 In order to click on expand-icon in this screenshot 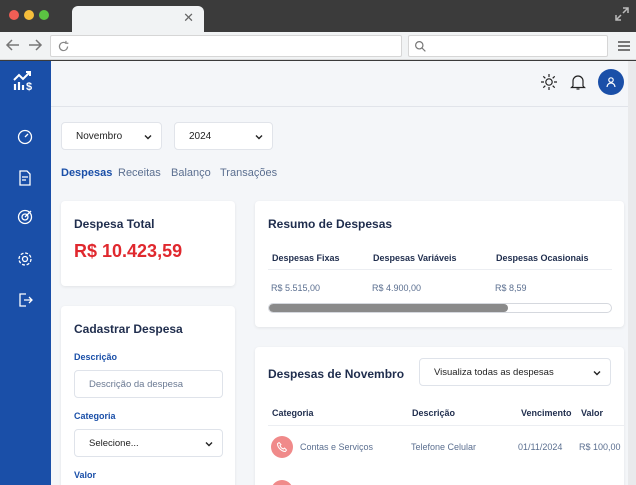, I will do `click(622, 14)`.